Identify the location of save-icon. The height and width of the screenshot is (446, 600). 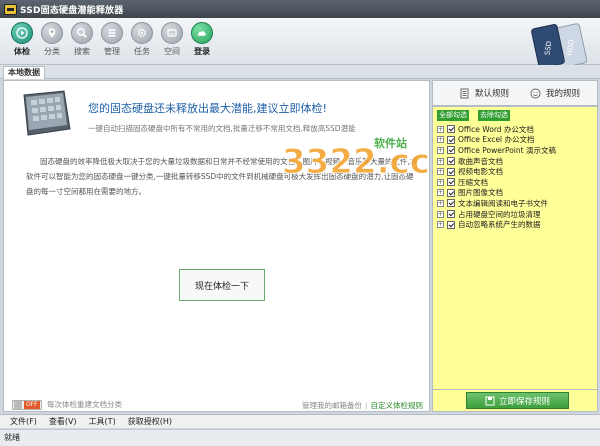
(490, 400).